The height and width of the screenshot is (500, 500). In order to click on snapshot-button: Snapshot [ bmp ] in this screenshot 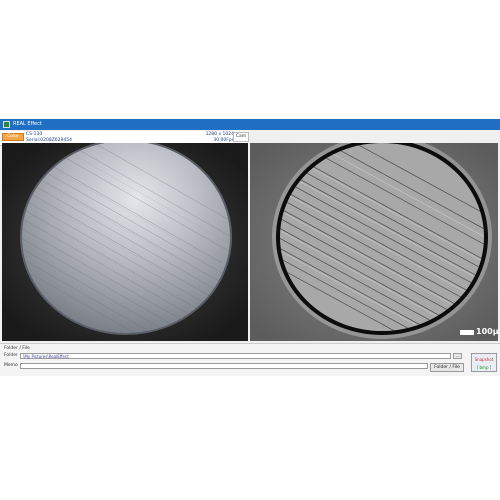, I will do `click(484, 362)`.